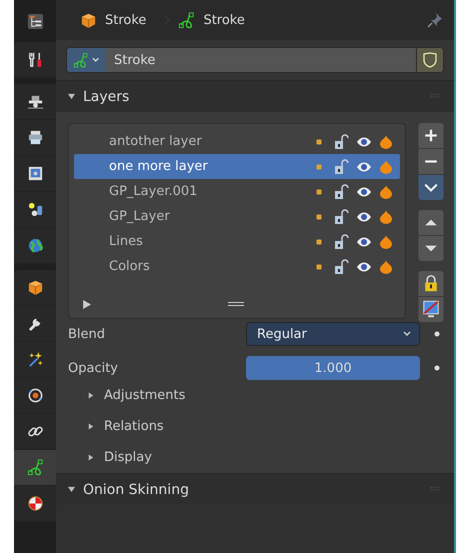 This screenshot has height=553, width=467. What do you see at coordinates (237, 241) in the screenshot?
I see `layer-row: Lines` at bounding box center [237, 241].